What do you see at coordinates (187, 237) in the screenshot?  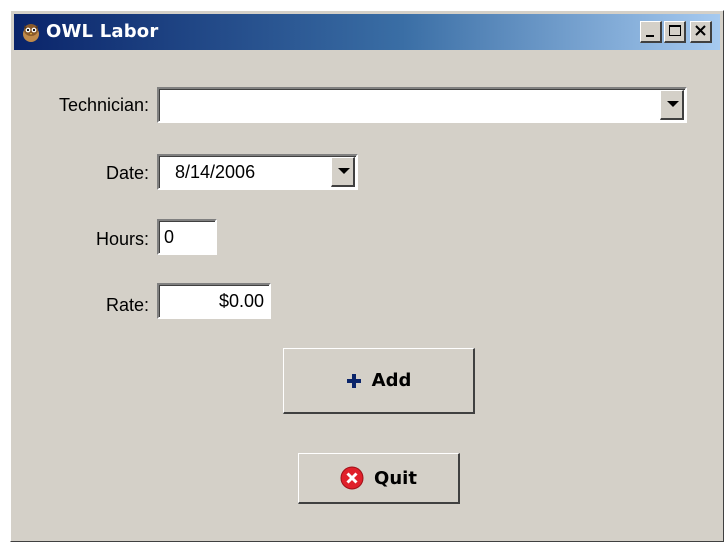 I see `hours-input: 0` at bounding box center [187, 237].